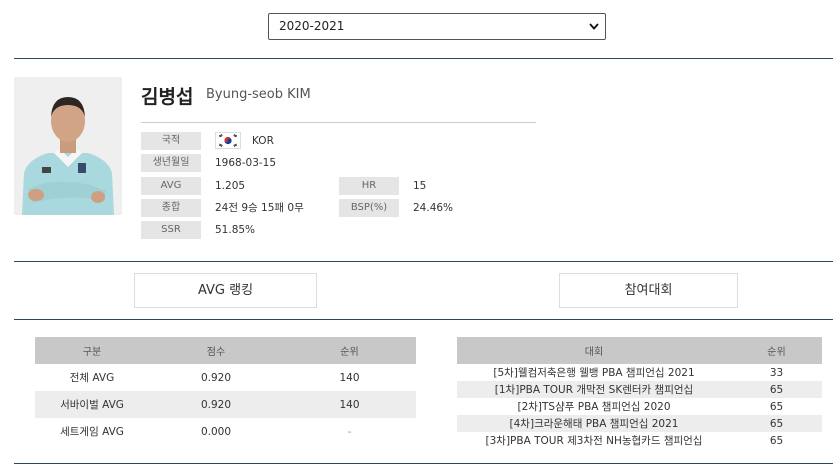  Describe the element at coordinates (216, 431) in the screenshot. I see `avg-score: 0.000` at that location.